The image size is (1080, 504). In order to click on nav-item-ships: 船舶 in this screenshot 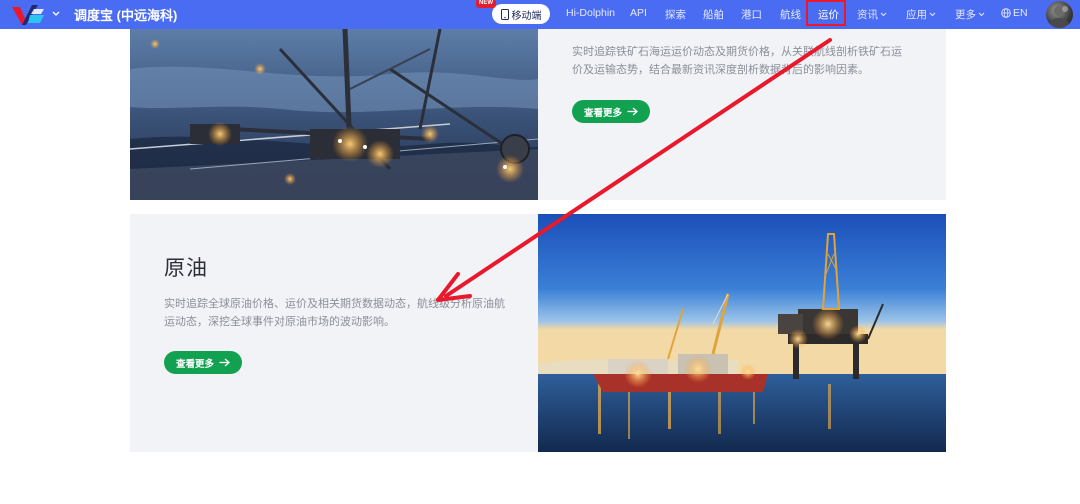, I will do `click(713, 14)`.